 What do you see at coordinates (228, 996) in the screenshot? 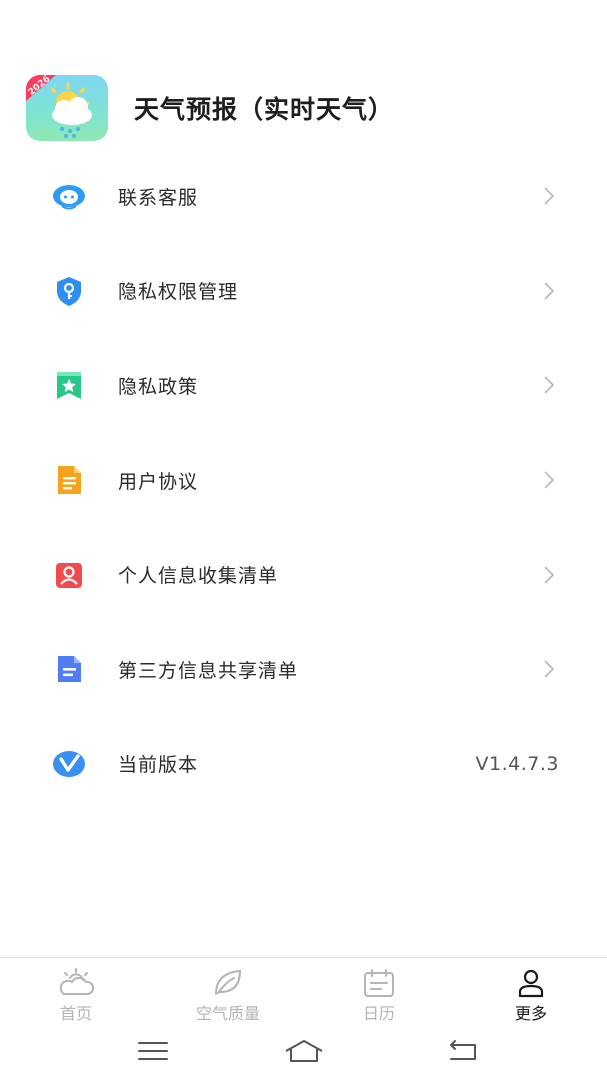
I see `tab-air-quality: 空气质量` at bounding box center [228, 996].